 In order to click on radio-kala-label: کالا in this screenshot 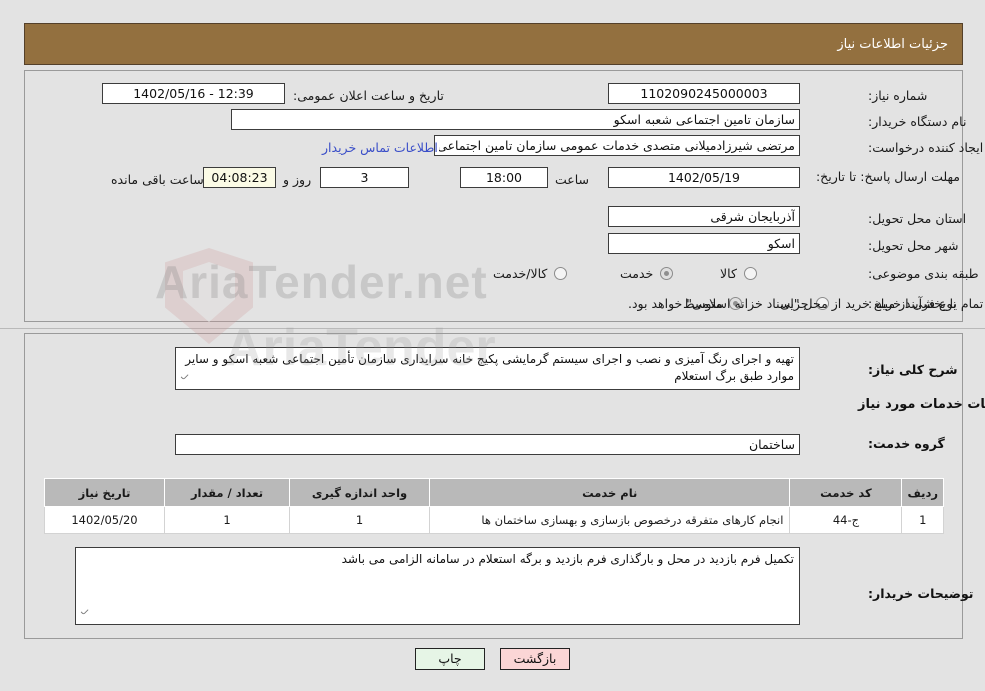, I will do `click(728, 273)`.